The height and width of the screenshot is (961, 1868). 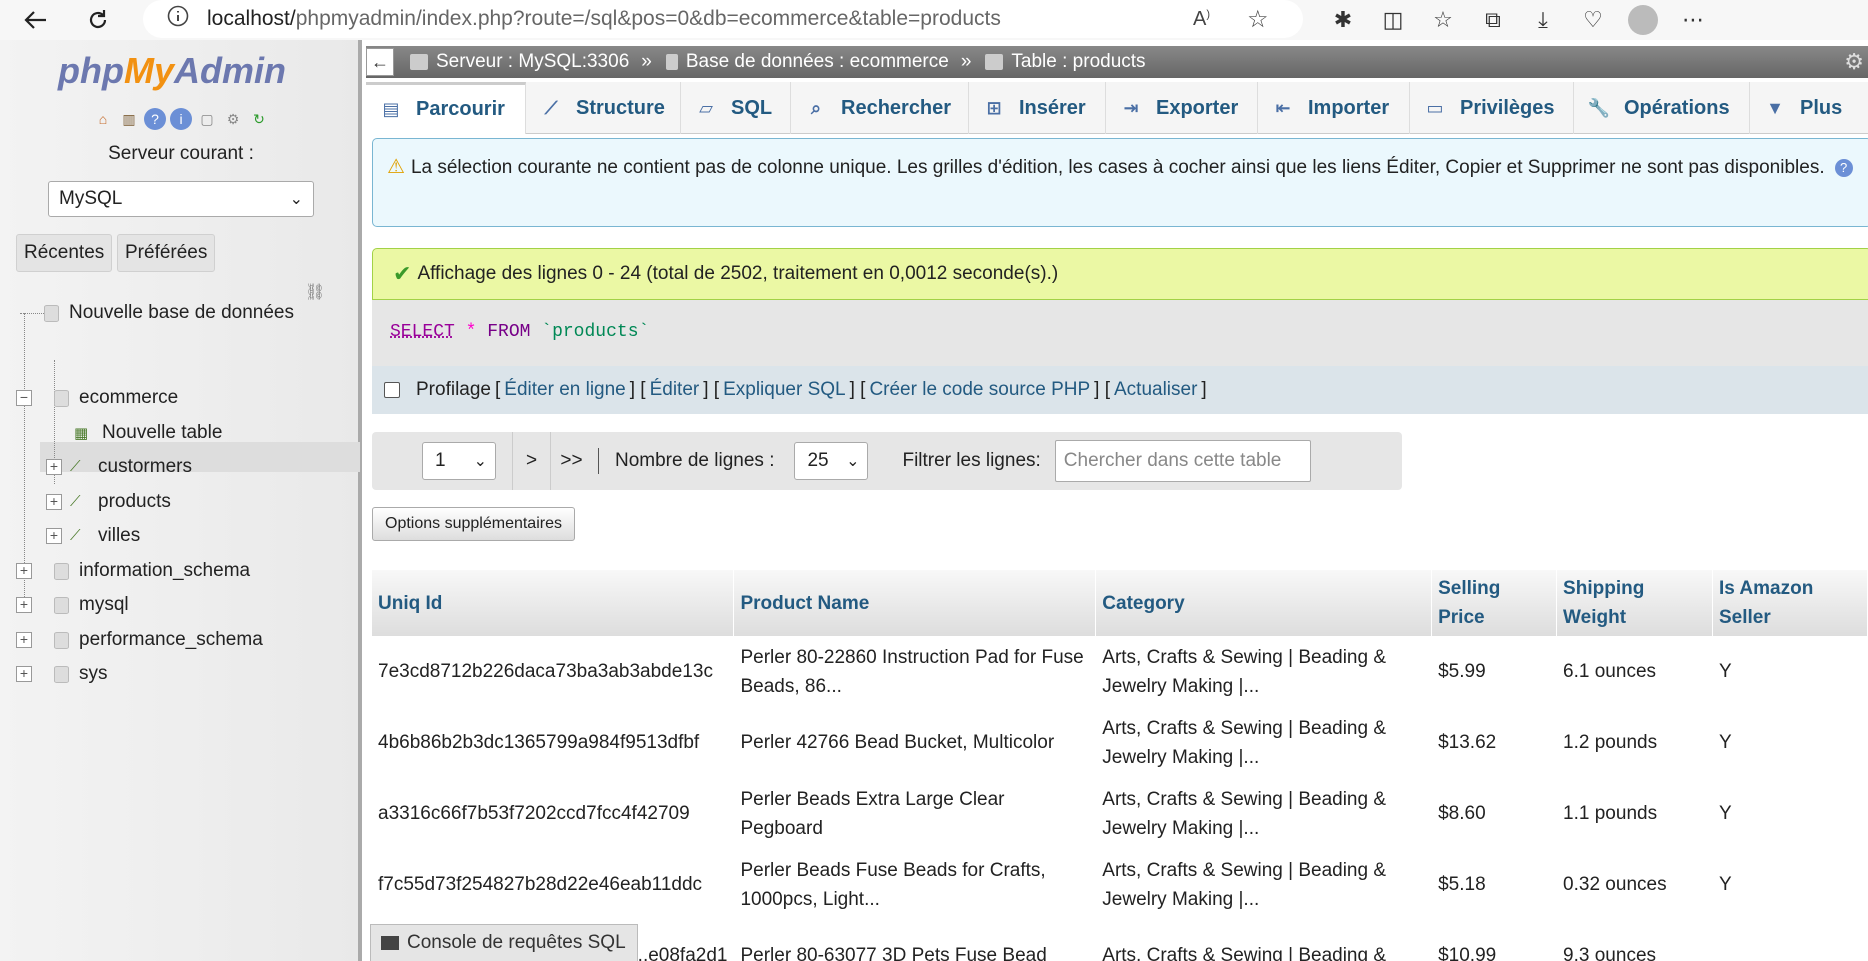 I want to click on rows-count-label: Nombre de lignes :, so click(x=694, y=461).